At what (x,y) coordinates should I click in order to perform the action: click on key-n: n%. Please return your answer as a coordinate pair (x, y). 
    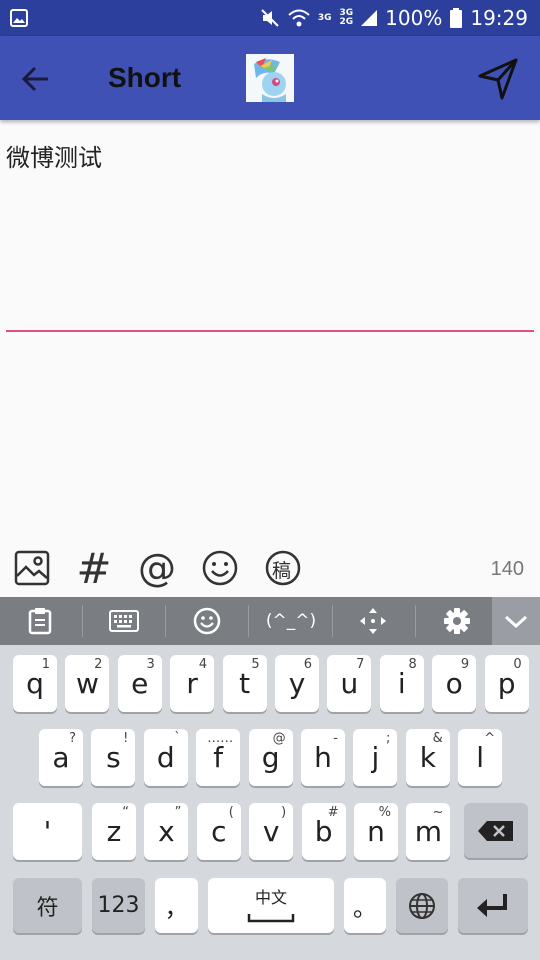
    Looking at the image, I should click on (376, 831).